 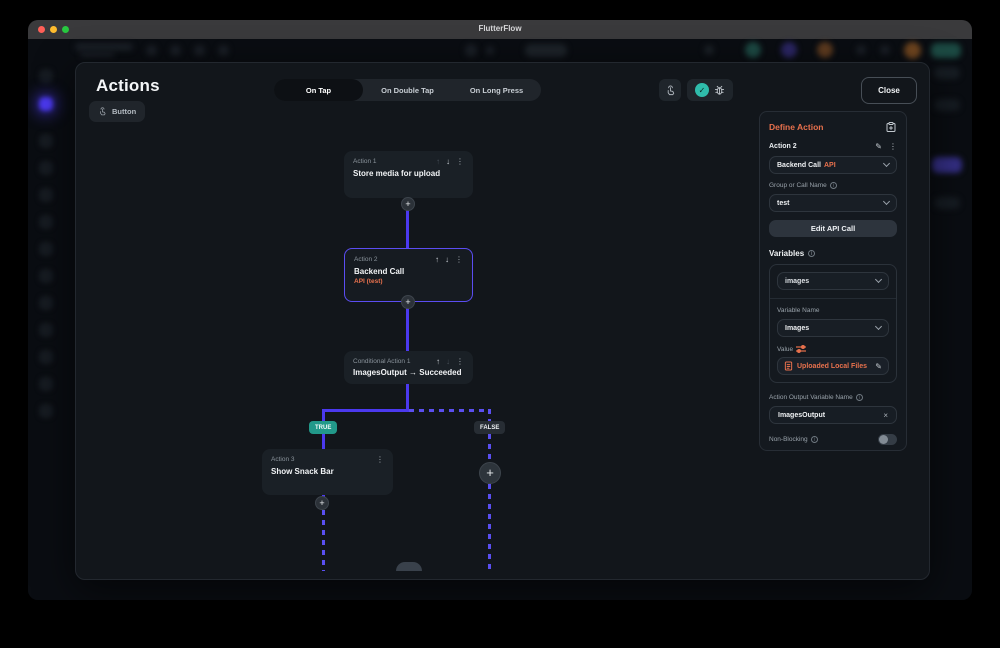 I want to click on non-blocking-toggle, so click(x=887, y=439).